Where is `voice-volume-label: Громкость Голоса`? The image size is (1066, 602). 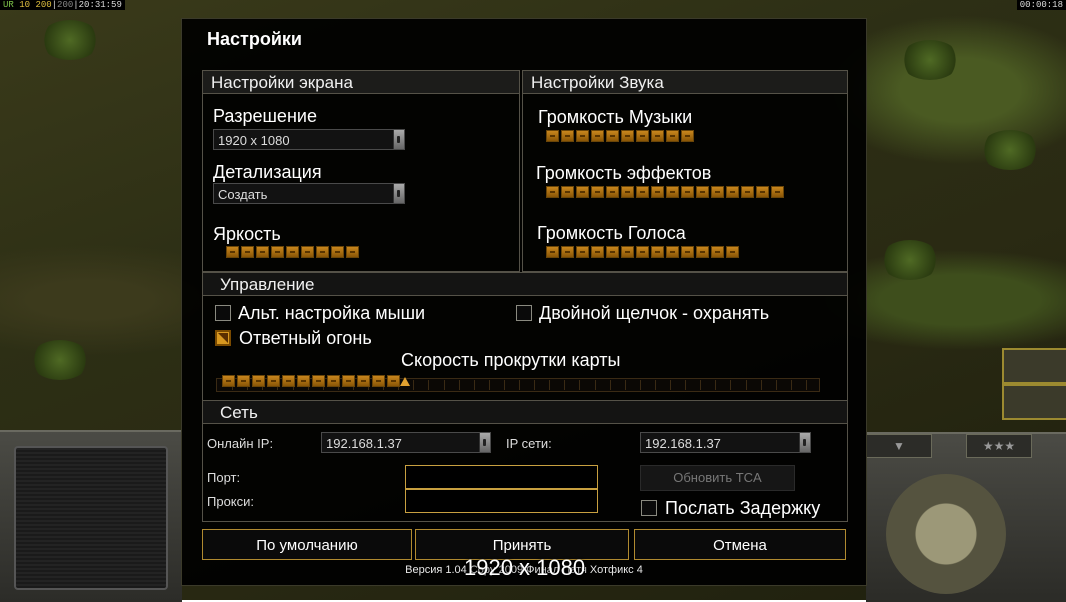 voice-volume-label: Громкость Голоса is located at coordinates (611, 233).